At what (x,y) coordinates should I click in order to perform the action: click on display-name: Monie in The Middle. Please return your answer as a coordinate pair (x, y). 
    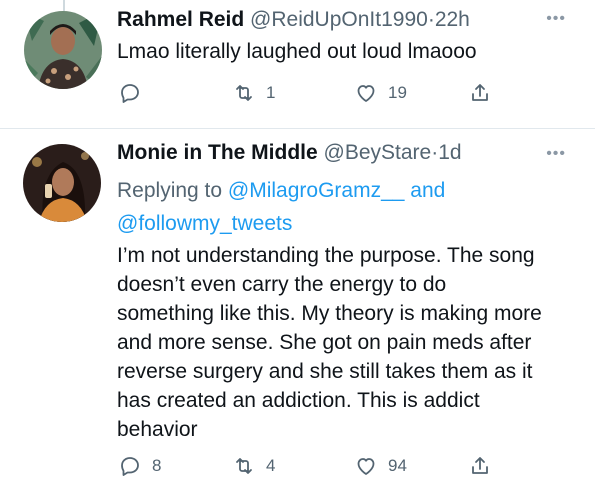
    Looking at the image, I should click on (217, 152).